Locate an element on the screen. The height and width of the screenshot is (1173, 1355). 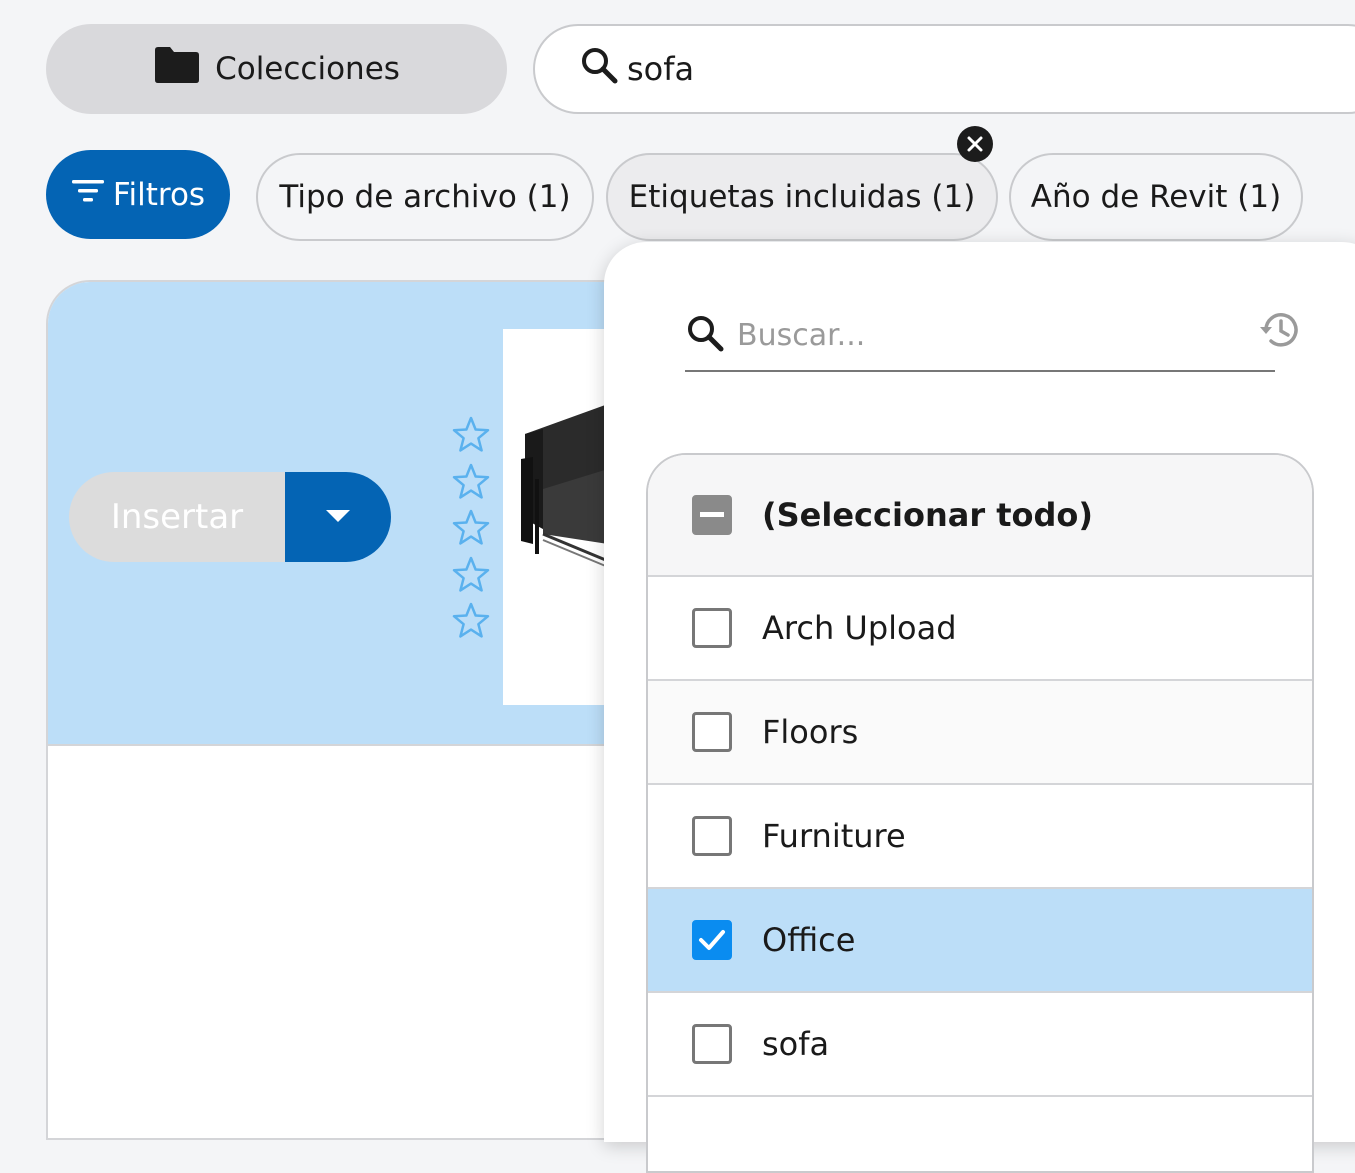
tag-option-sofa: sofa is located at coordinates (980, 1045).